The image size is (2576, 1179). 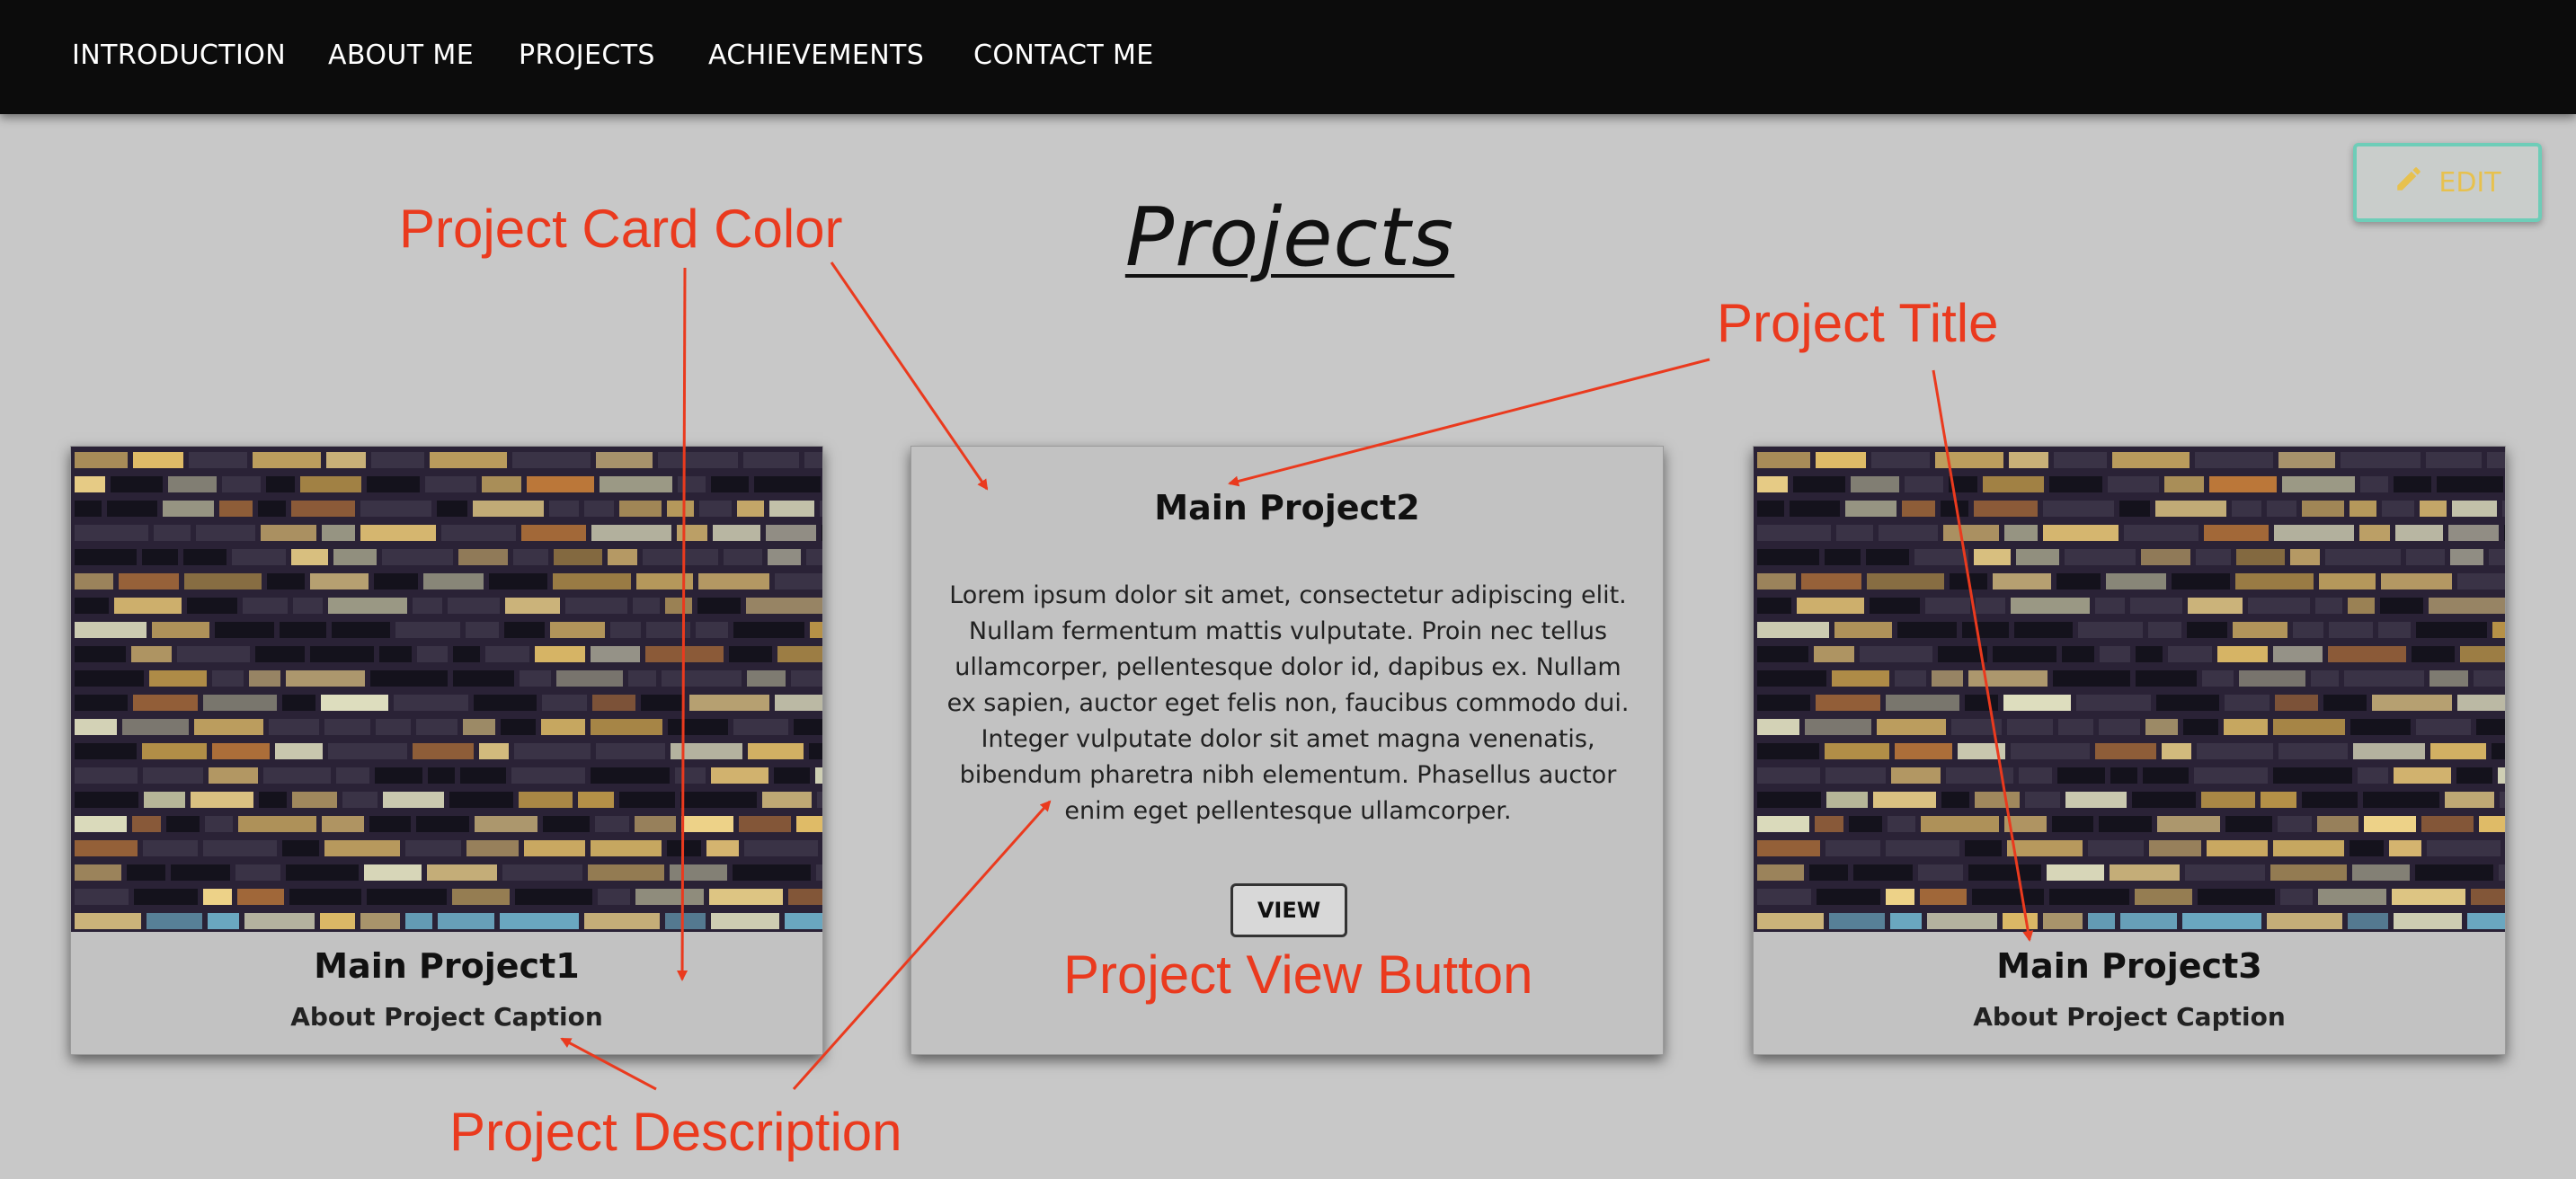 What do you see at coordinates (2469, 182) in the screenshot?
I see `edit-button-label: EDIT` at bounding box center [2469, 182].